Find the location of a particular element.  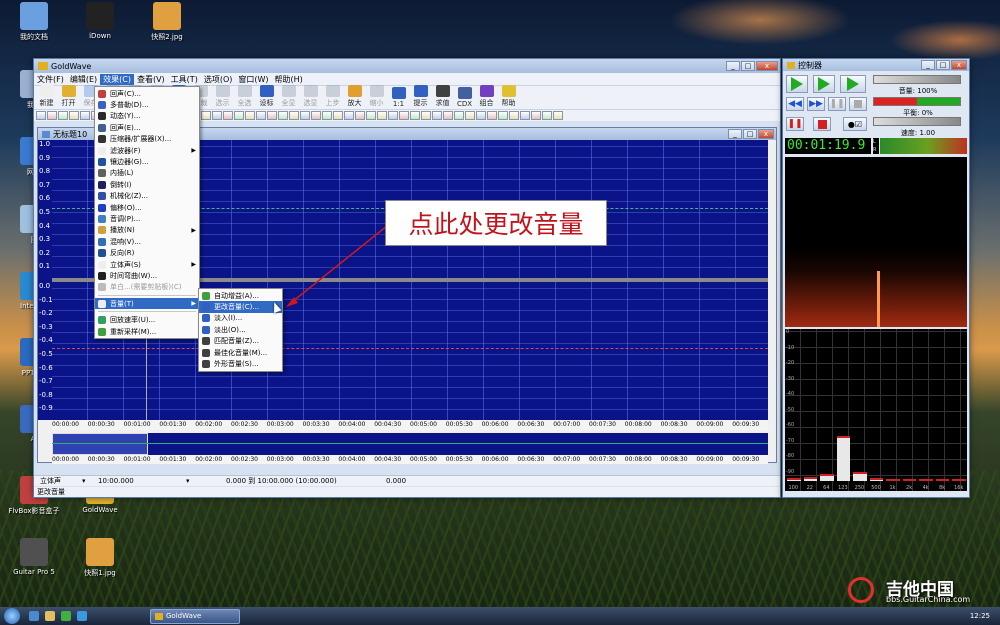

menu-item: 窗口(W) is located at coordinates (253, 79).